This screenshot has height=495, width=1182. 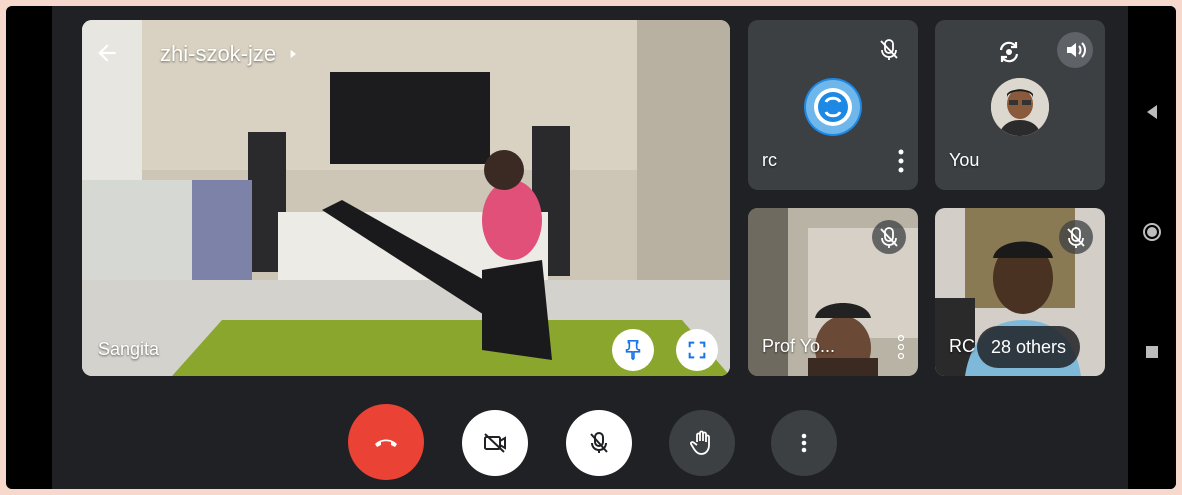 What do you see at coordinates (962, 346) in the screenshot?
I see `participant-name: RC` at bounding box center [962, 346].